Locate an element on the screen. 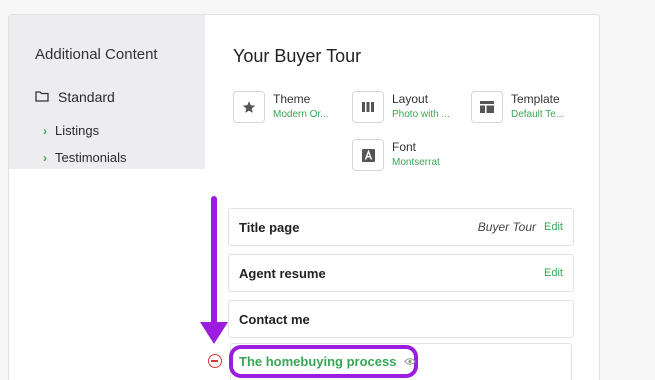 The image size is (655, 380). sidebar-folder-standard: Standard is located at coordinates (75, 97).